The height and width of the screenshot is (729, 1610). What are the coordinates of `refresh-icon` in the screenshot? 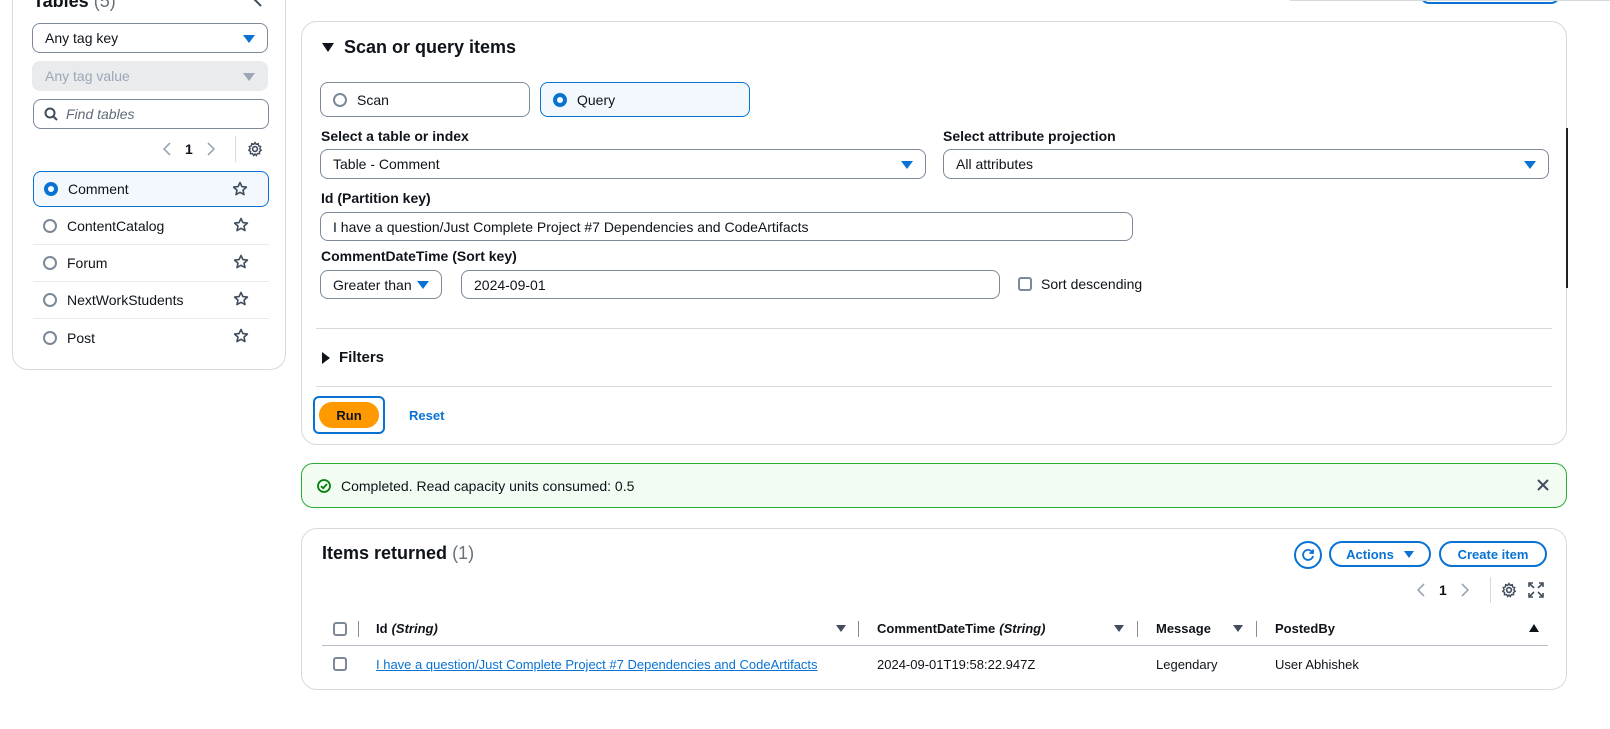 It's located at (1308, 555).